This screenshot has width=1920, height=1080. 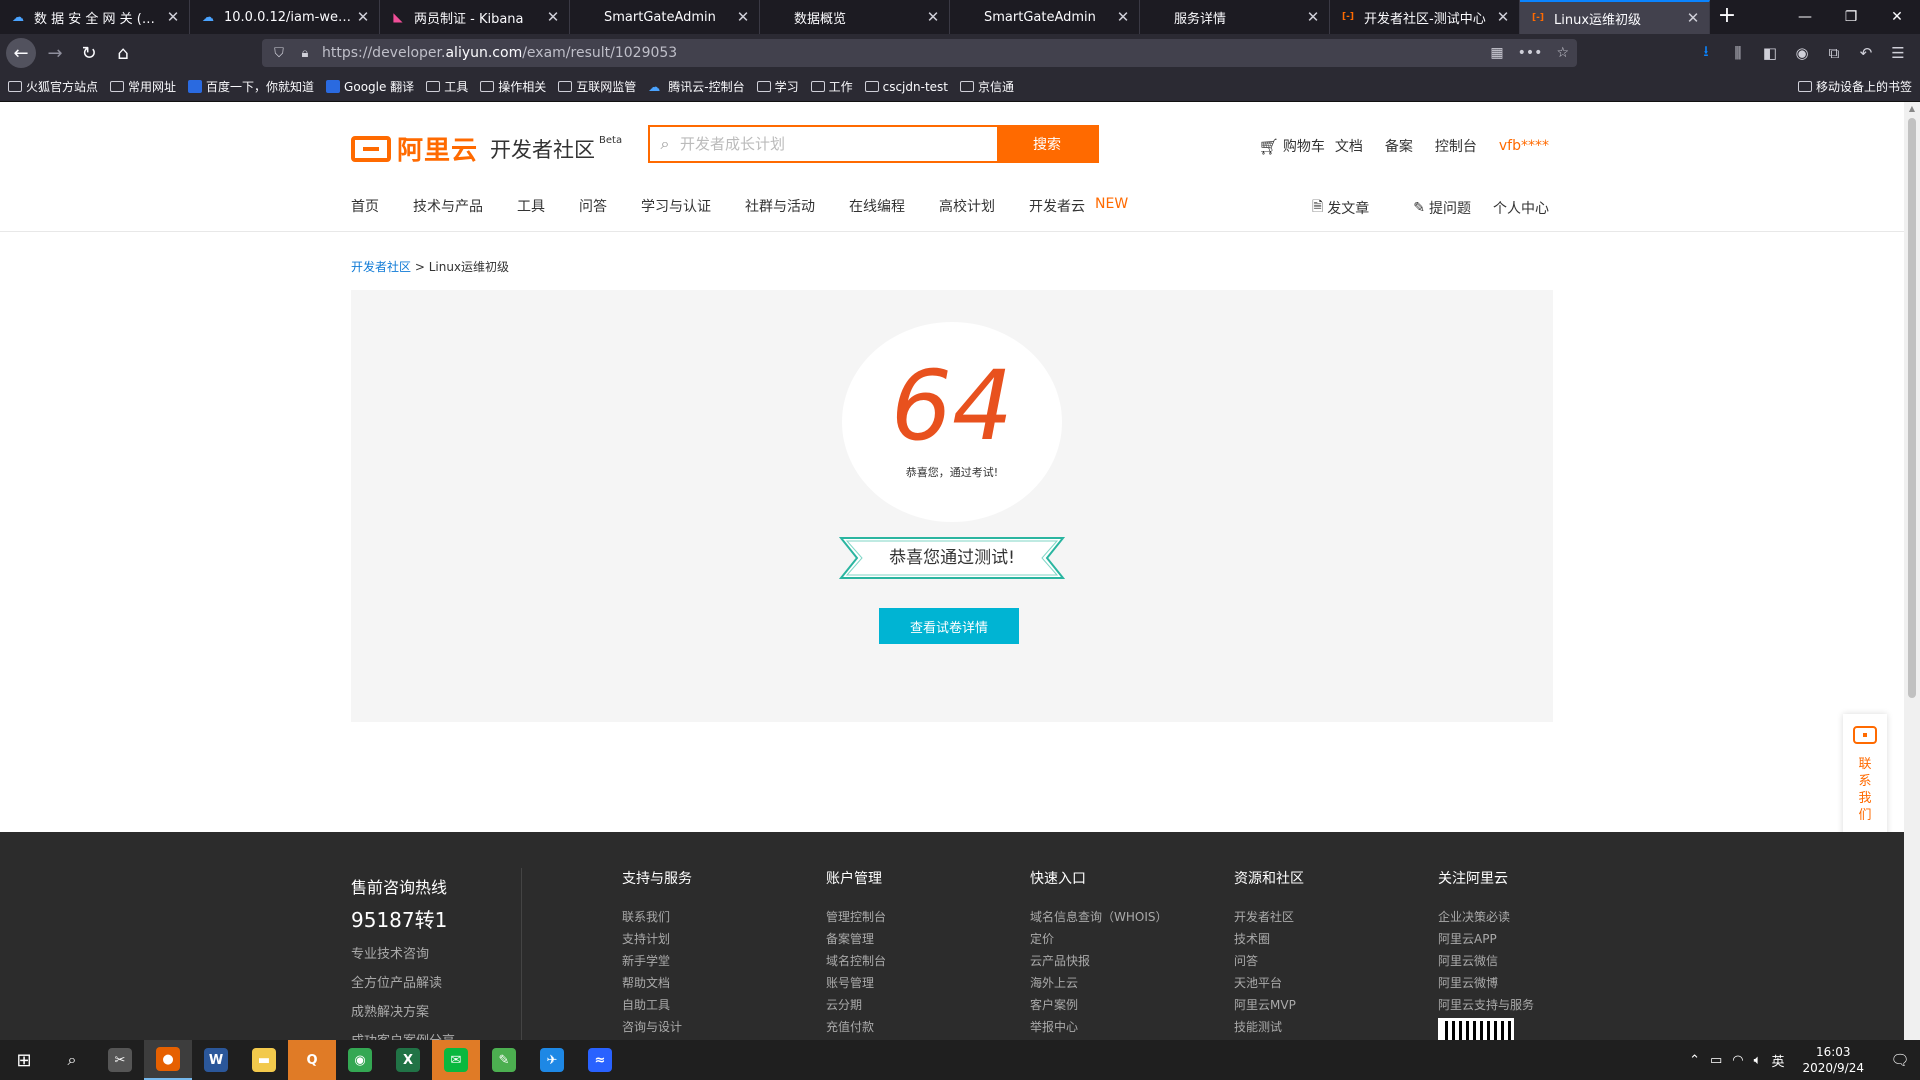 I want to click on view-exam-details-button: 查看试卷详情, so click(x=949, y=626).